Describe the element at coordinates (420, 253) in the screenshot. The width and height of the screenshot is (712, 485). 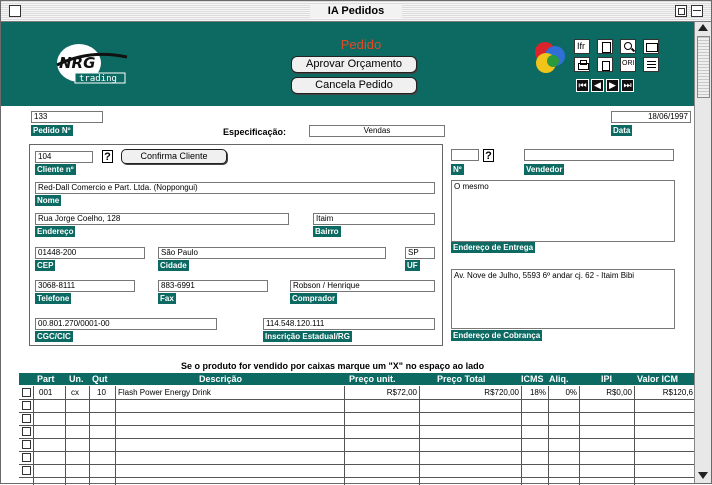
I see `uf-field: SP` at that location.